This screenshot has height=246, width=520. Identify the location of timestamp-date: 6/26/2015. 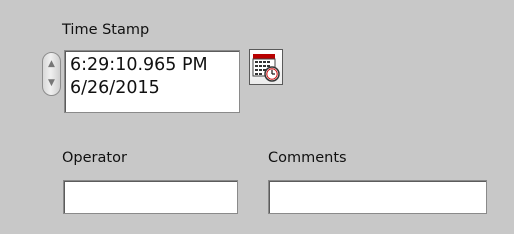
(115, 88).